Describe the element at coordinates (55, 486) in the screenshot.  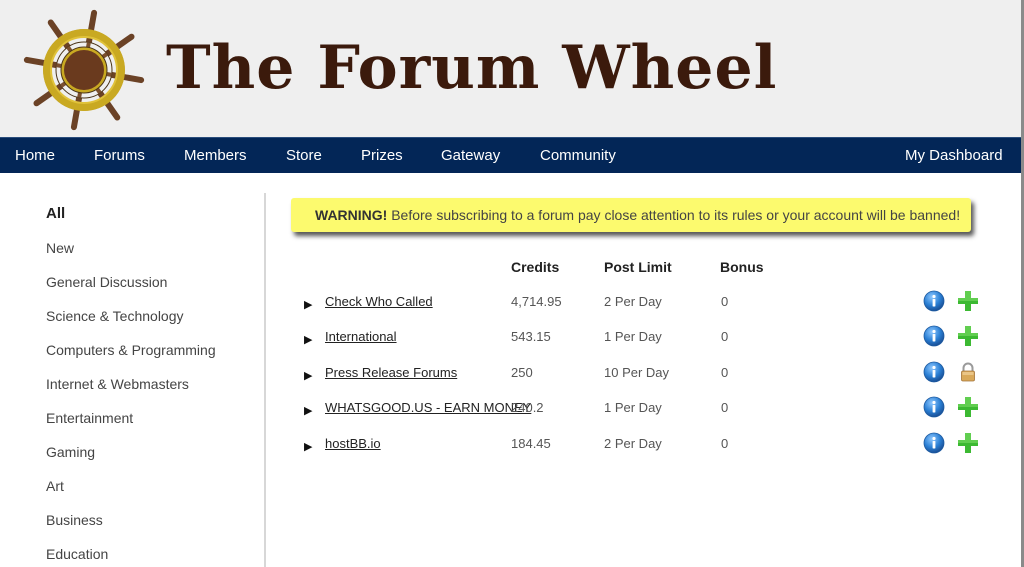
I see `sidebar-item-art: Art` at that location.